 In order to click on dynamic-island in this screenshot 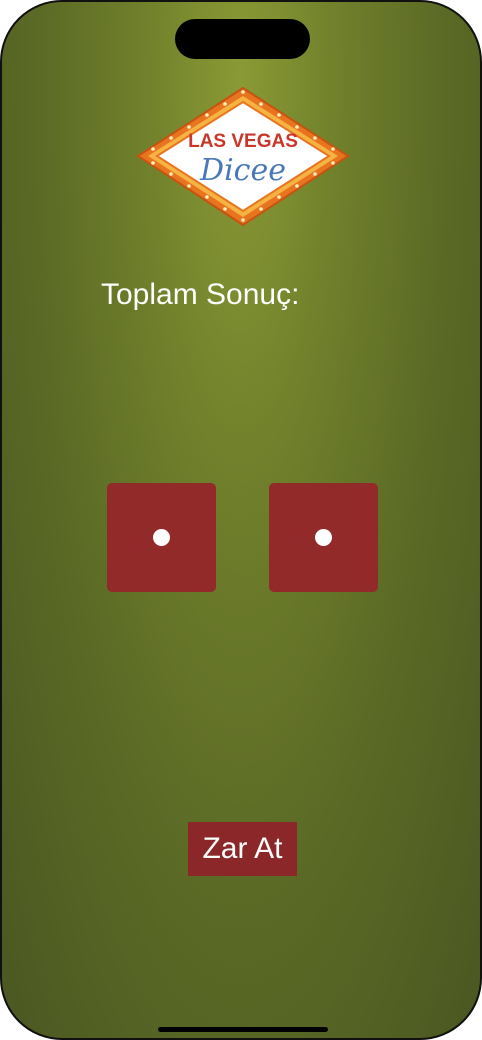, I will do `click(242, 39)`.